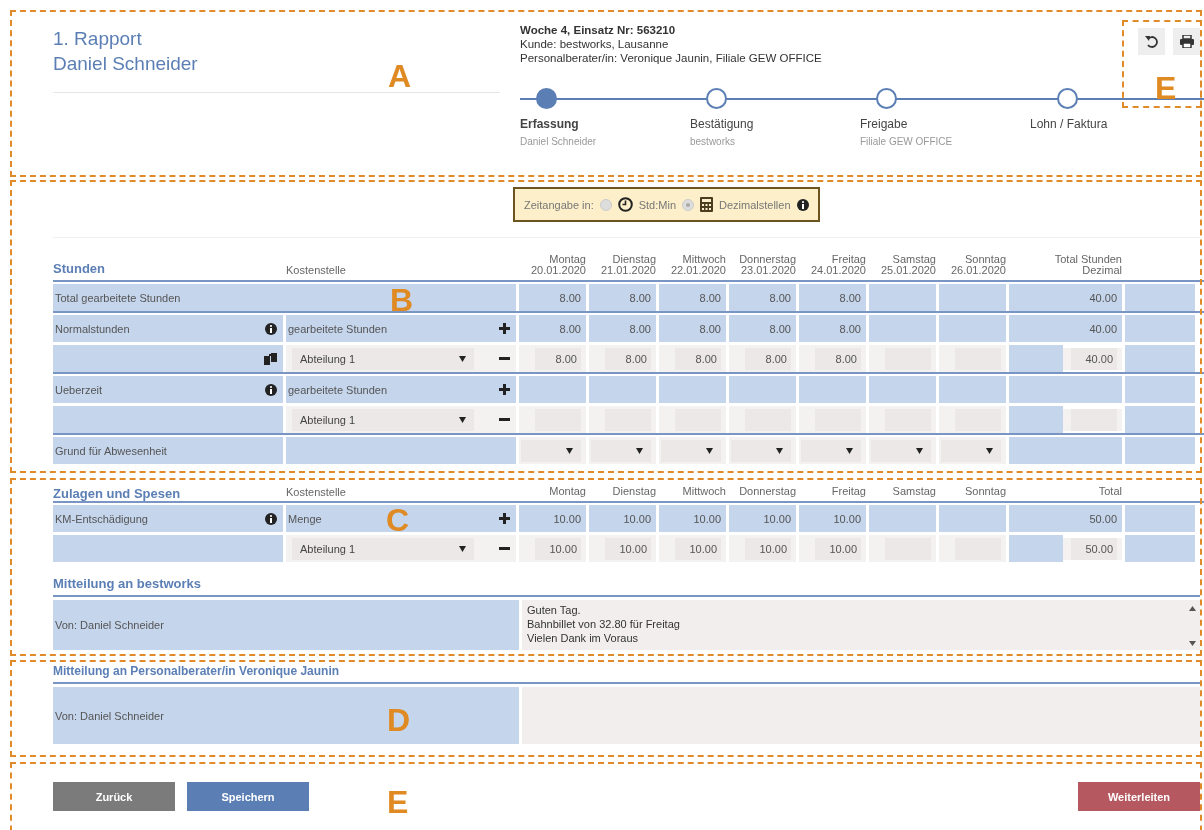  Describe the element at coordinates (755, 204) in the screenshot. I see `option-label: Dezimalstellen` at that location.